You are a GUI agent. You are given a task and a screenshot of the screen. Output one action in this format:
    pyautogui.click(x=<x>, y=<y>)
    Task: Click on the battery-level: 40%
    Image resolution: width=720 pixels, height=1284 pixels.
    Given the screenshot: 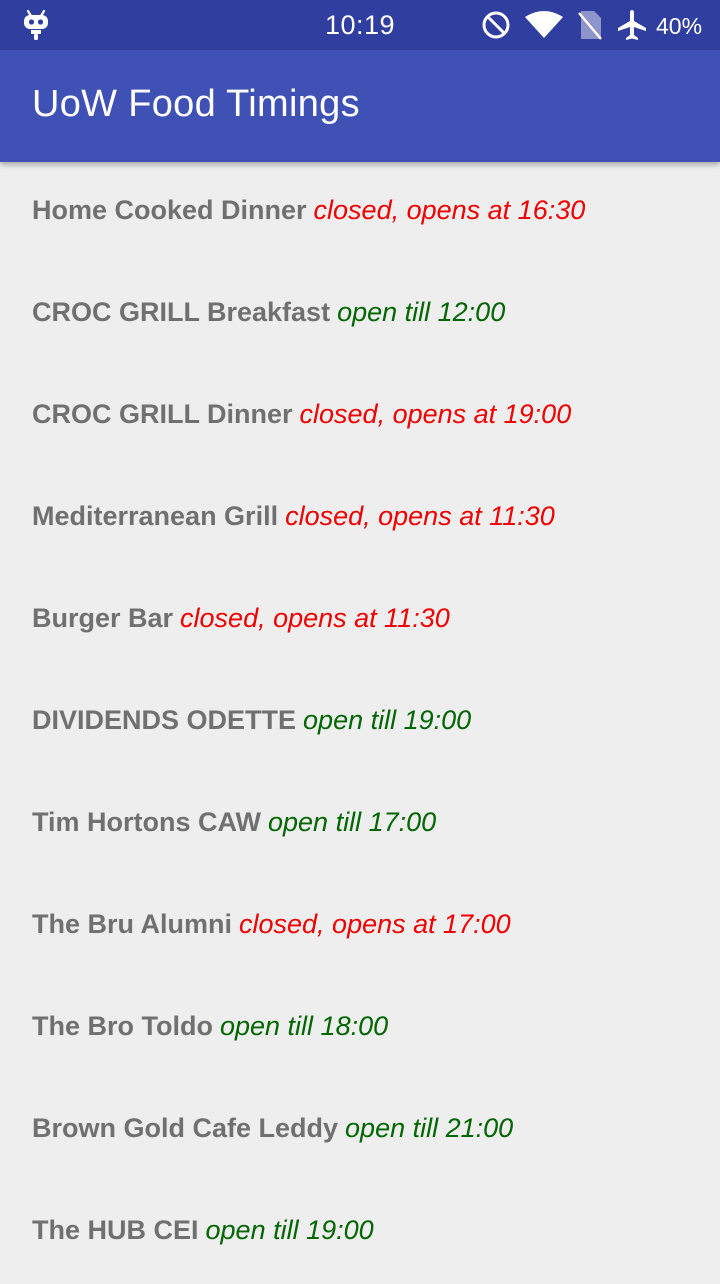 What is the action you would take?
    pyautogui.click(x=679, y=26)
    